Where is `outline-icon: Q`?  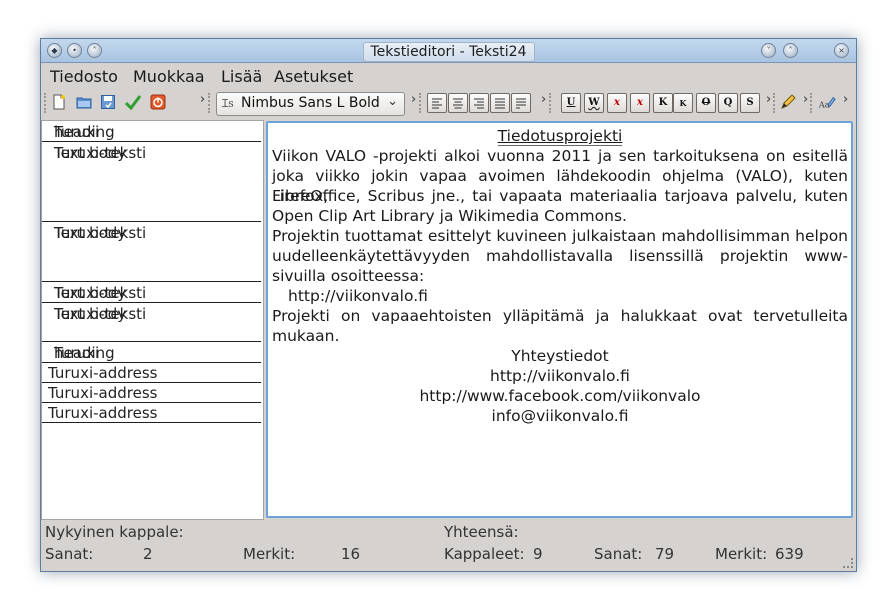 outline-icon: Q is located at coordinates (728, 103).